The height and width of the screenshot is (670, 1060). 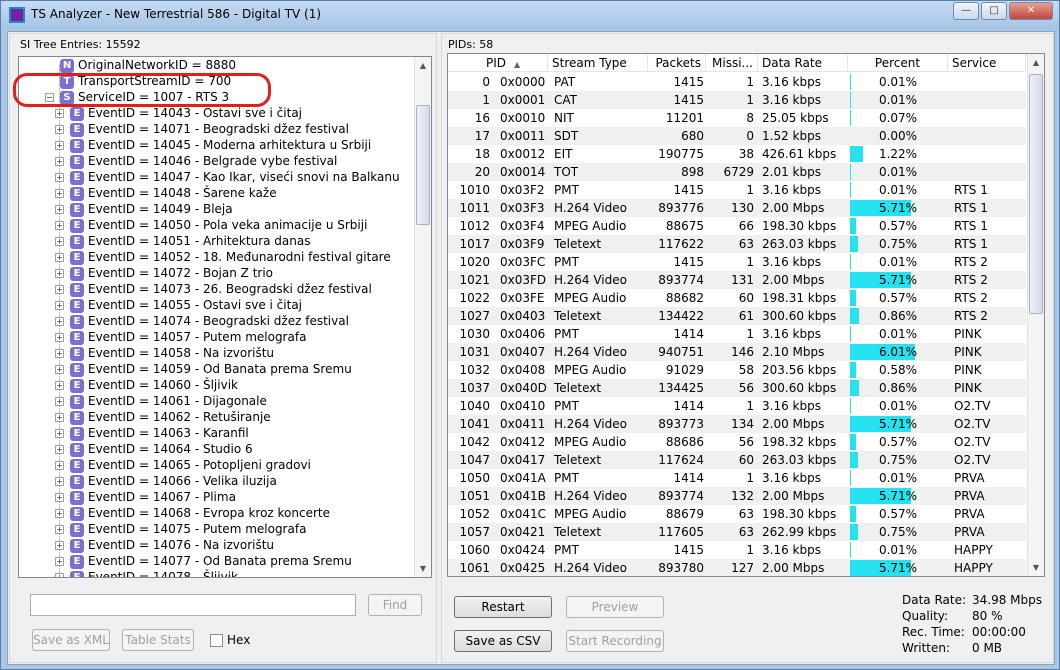 What do you see at coordinates (395, 605) in the screenshot?
I see `find-button: Find` at bounding box center [395, 605].